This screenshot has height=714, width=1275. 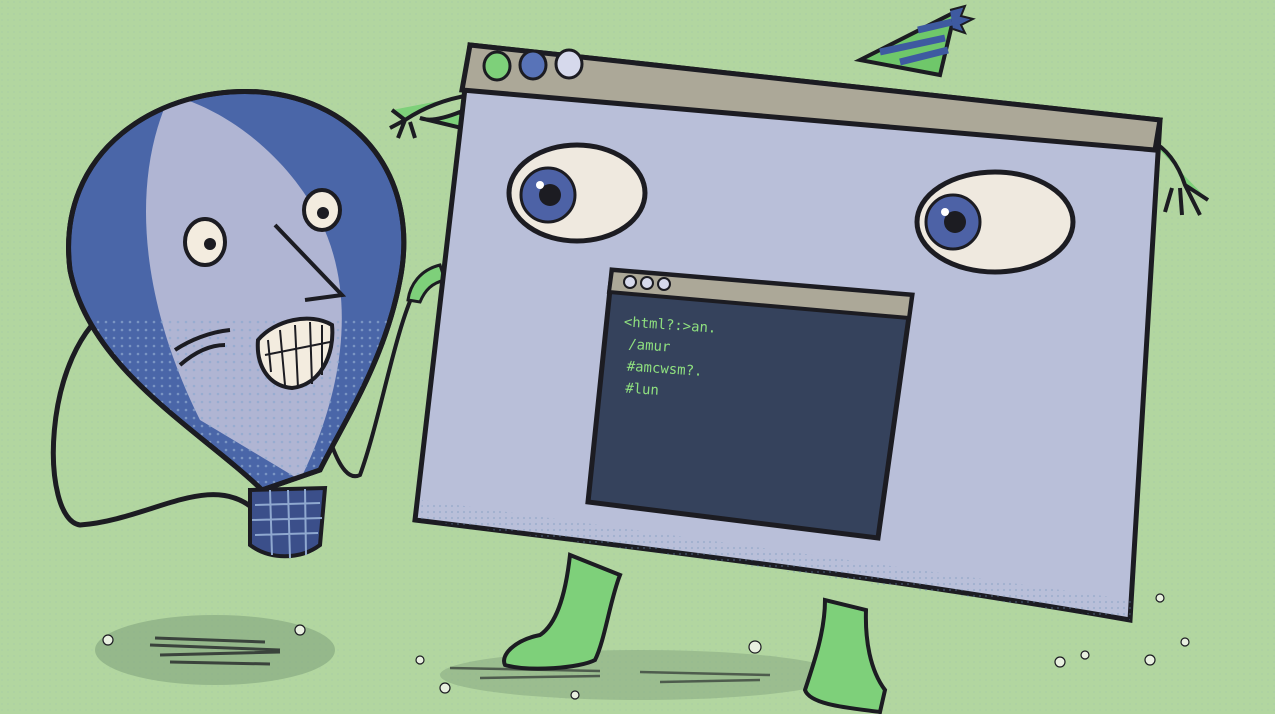 What do you see at coordinates (569, 64) in the screenshot?
I see `window-button-light` at bounding box center [569, 64].